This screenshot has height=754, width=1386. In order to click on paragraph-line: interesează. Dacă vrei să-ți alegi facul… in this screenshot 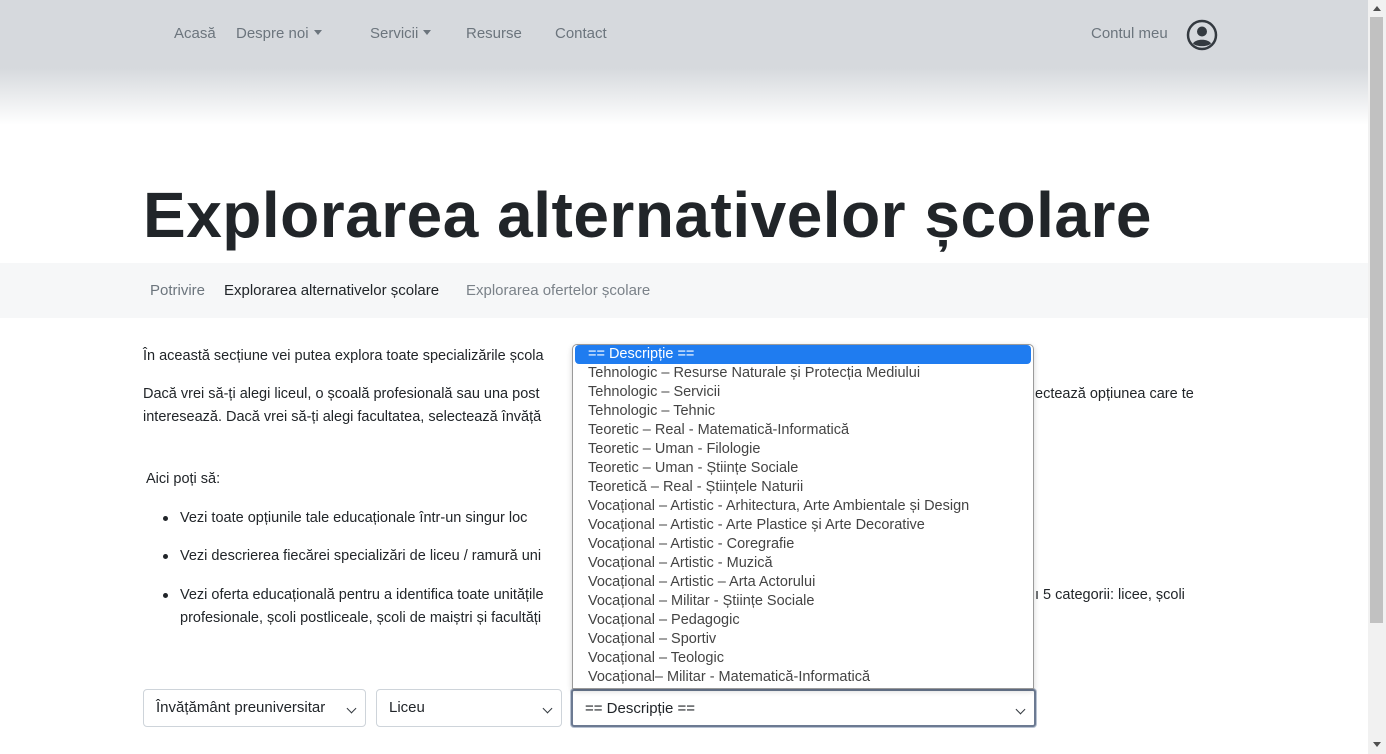, I will do `click(342, 417)`.